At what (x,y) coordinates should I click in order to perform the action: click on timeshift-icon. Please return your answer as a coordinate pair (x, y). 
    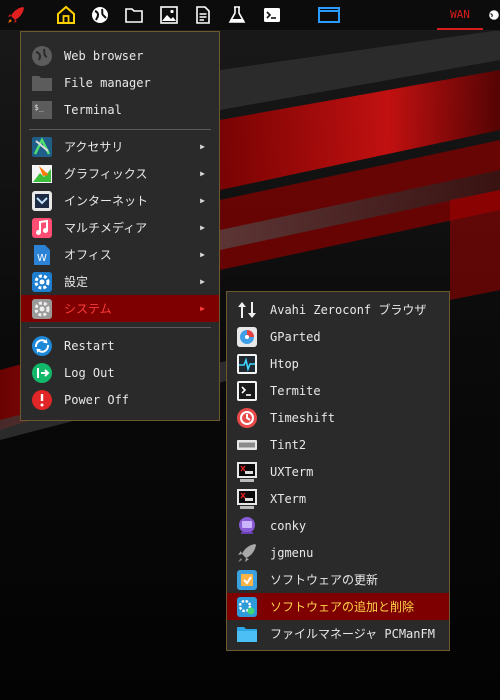
    Looking at the image, I should click on (247, 418).